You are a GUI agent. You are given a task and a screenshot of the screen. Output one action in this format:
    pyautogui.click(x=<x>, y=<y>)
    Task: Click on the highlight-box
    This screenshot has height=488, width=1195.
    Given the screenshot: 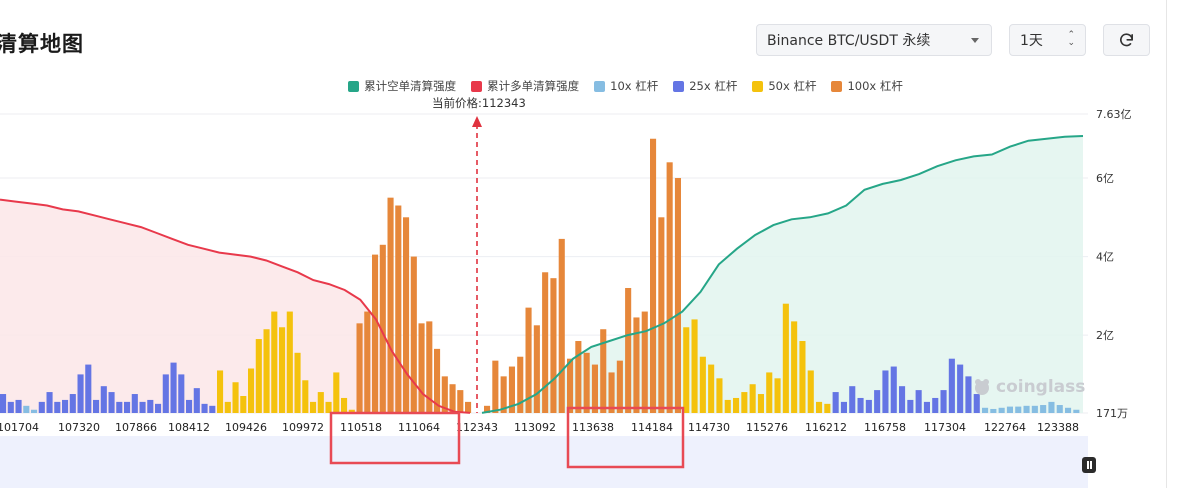 What is the action you would take?
    pyautogui.click(x=625, y=437)
    